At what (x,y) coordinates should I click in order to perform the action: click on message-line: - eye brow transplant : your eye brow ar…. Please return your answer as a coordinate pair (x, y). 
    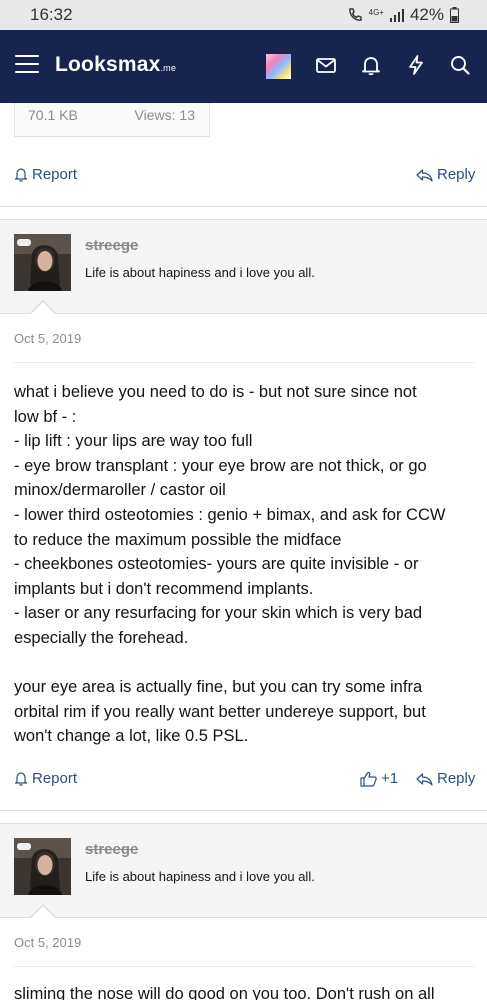
    Looking at the image, I should click on (220, 465).